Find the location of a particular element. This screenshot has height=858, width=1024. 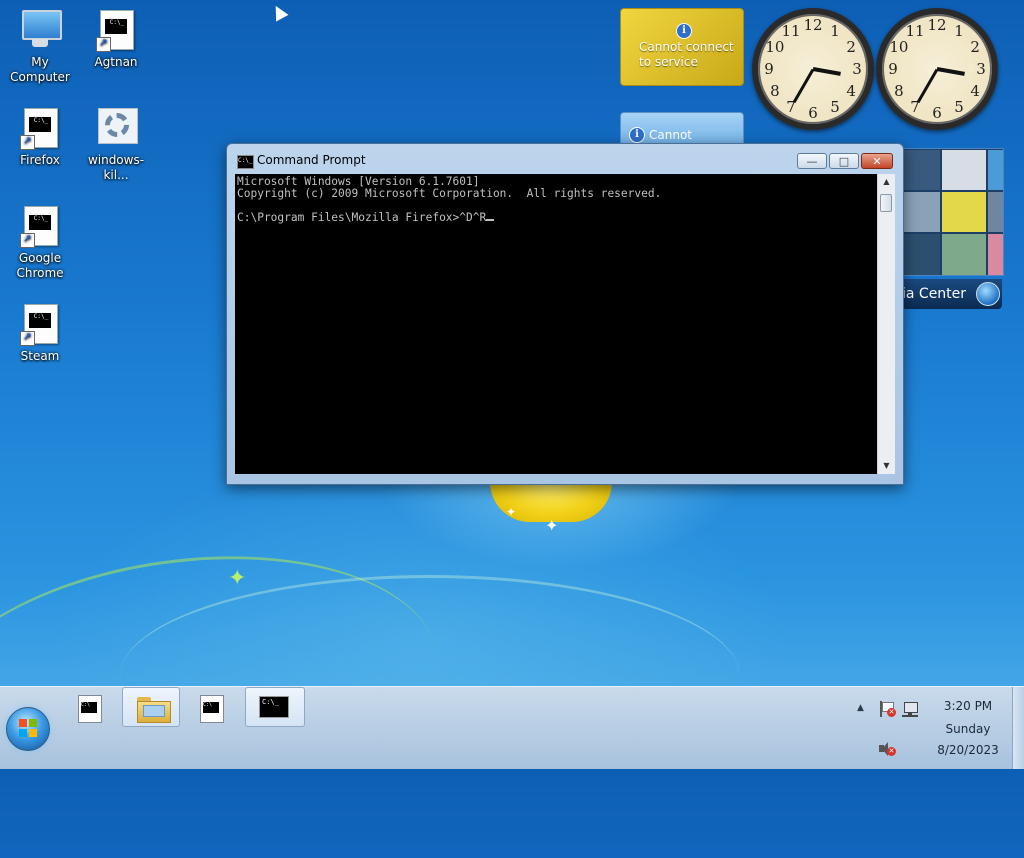

computer-icon is located at coordinates (41, 31).